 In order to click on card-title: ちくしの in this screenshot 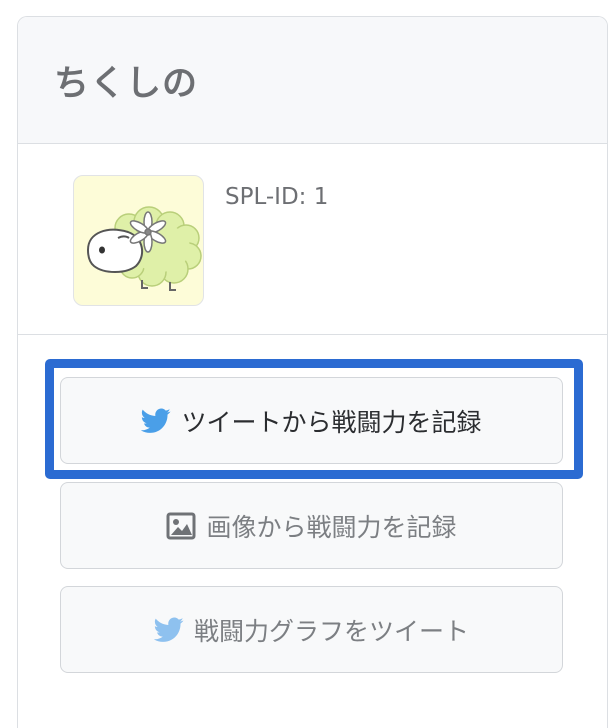, I will do `click(126, 83)`.